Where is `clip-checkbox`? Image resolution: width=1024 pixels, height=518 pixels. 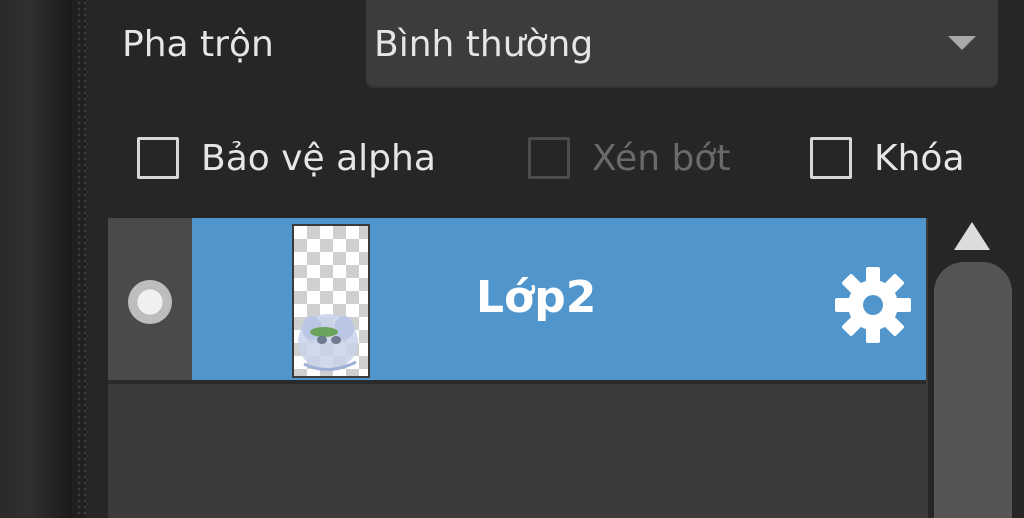 clip-checkbox is located at coordinates (549, 158).